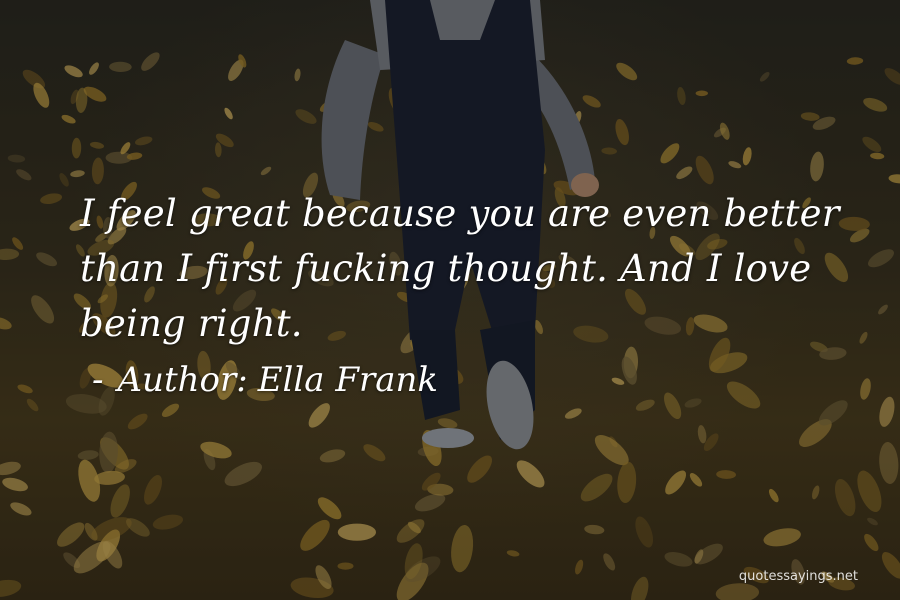 This screenshot has height=600, width=900. Describe the element at coordinates (465, 380) in the screenshot. I see `author-line: - Author: Ella Frank` at that location.